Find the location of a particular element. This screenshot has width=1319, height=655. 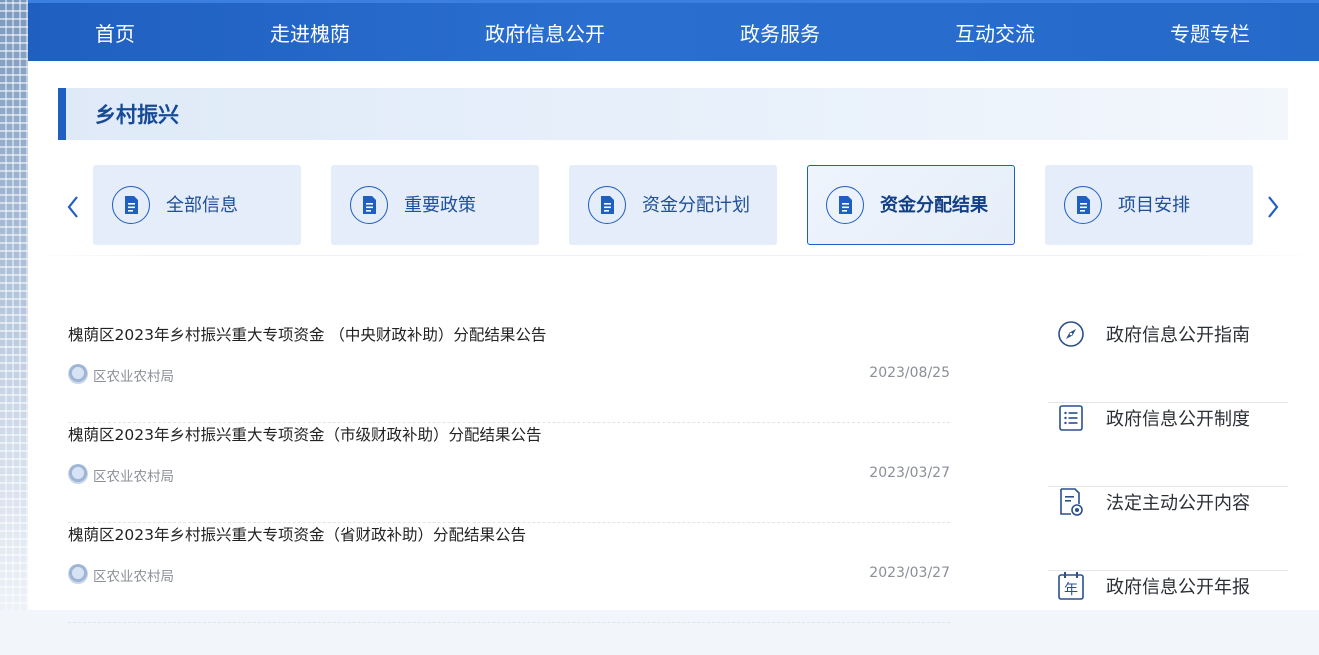

tab-all-info: 全部信息 is located at coordinates (197, 205).